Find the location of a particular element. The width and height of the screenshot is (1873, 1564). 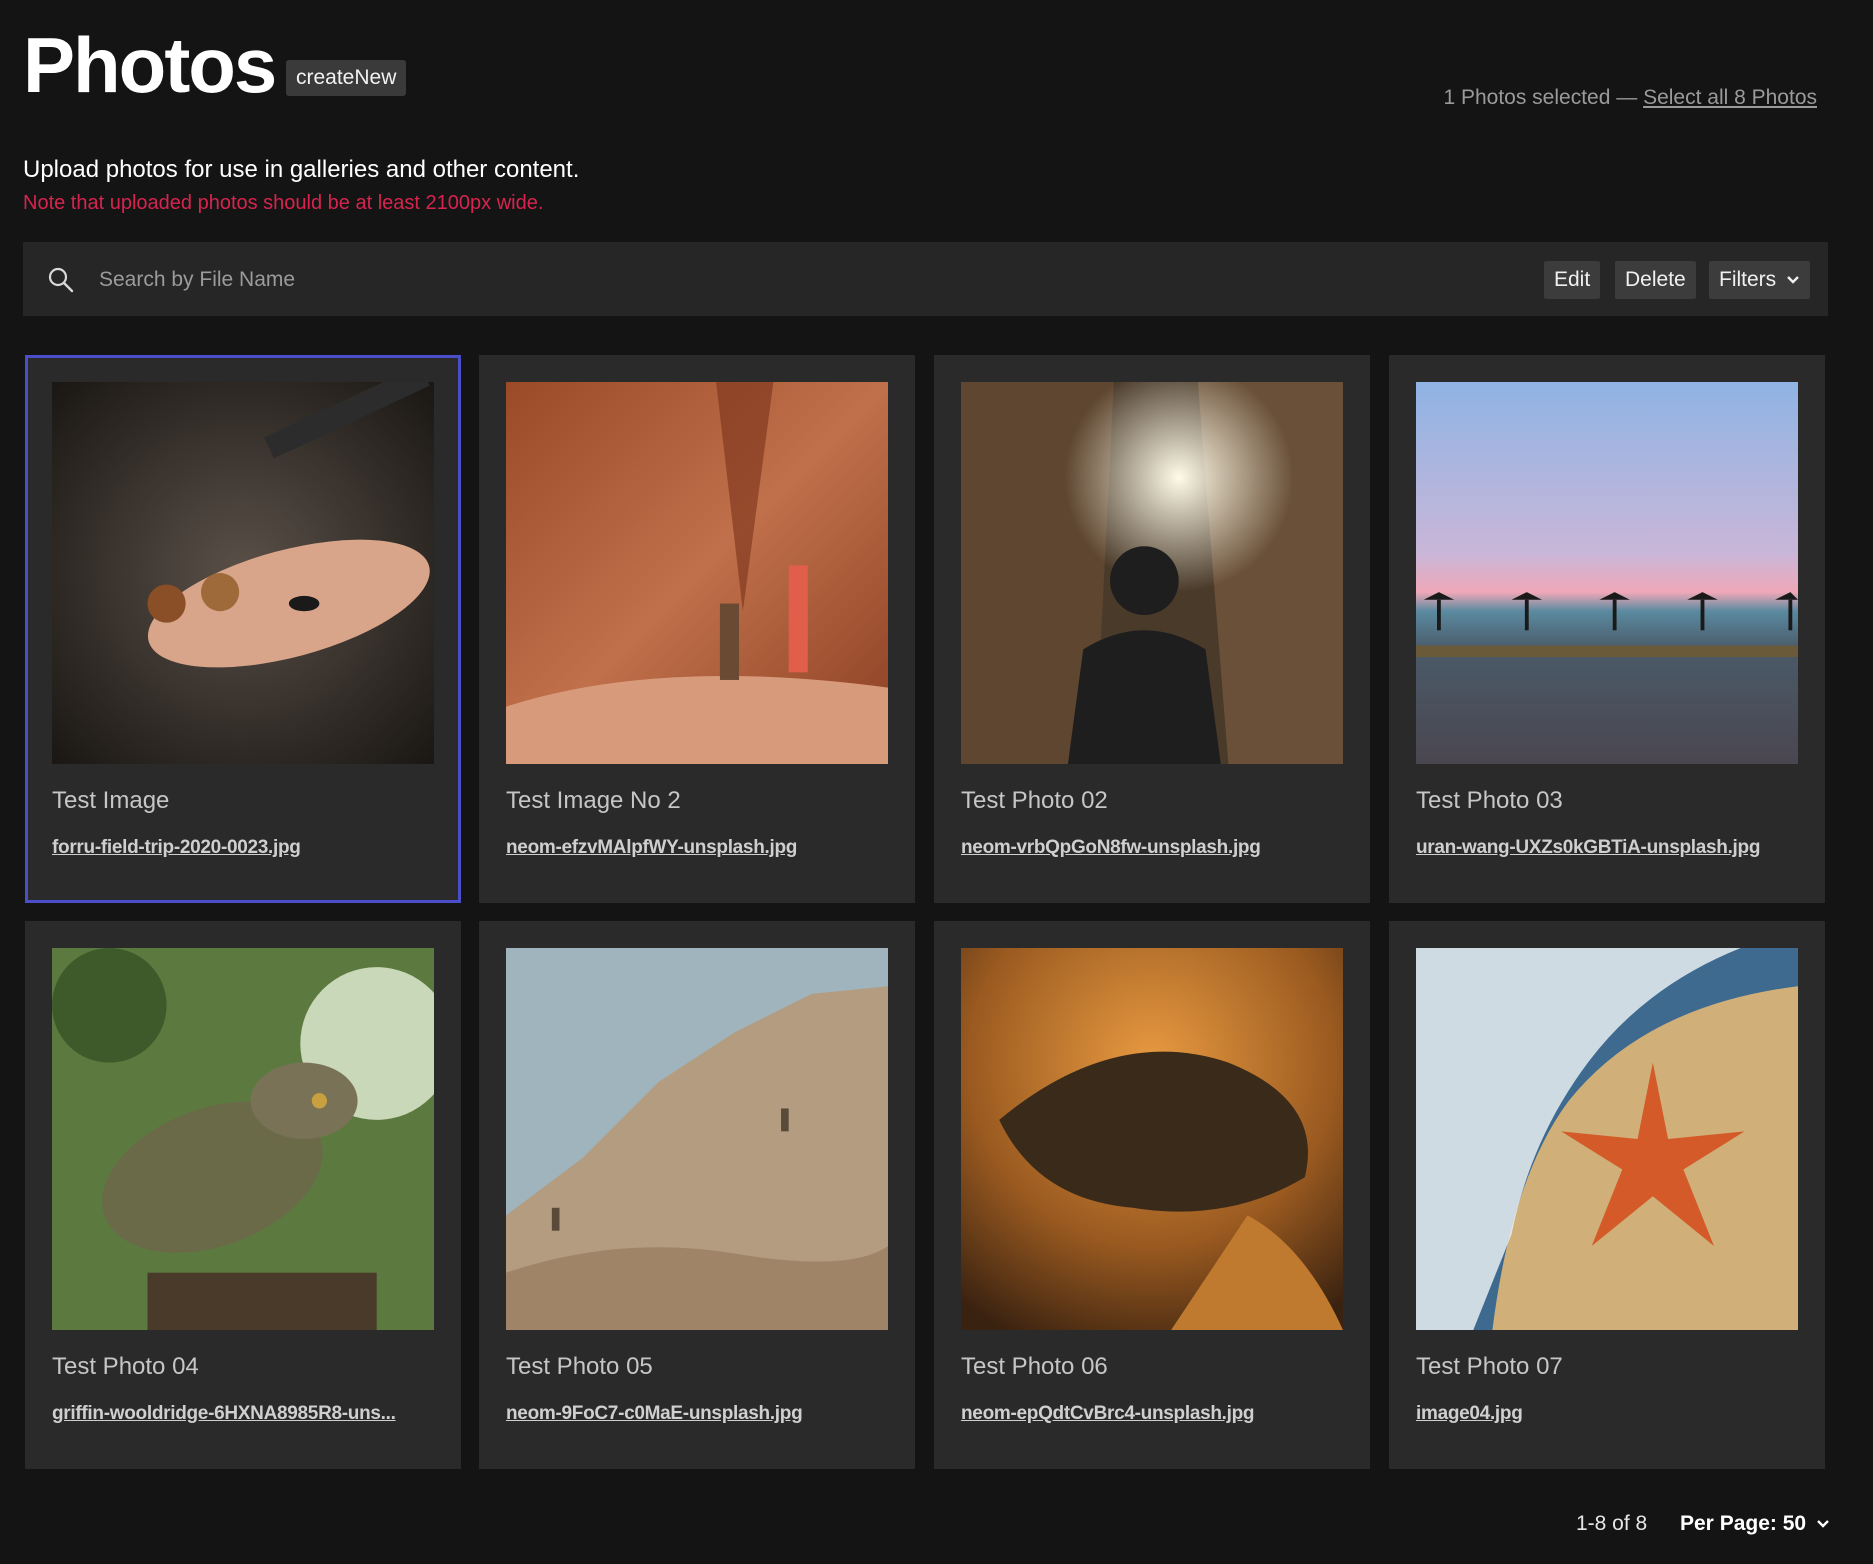

pagination-range: 1-8 of 8 is located at coordinates (1612, 1523).